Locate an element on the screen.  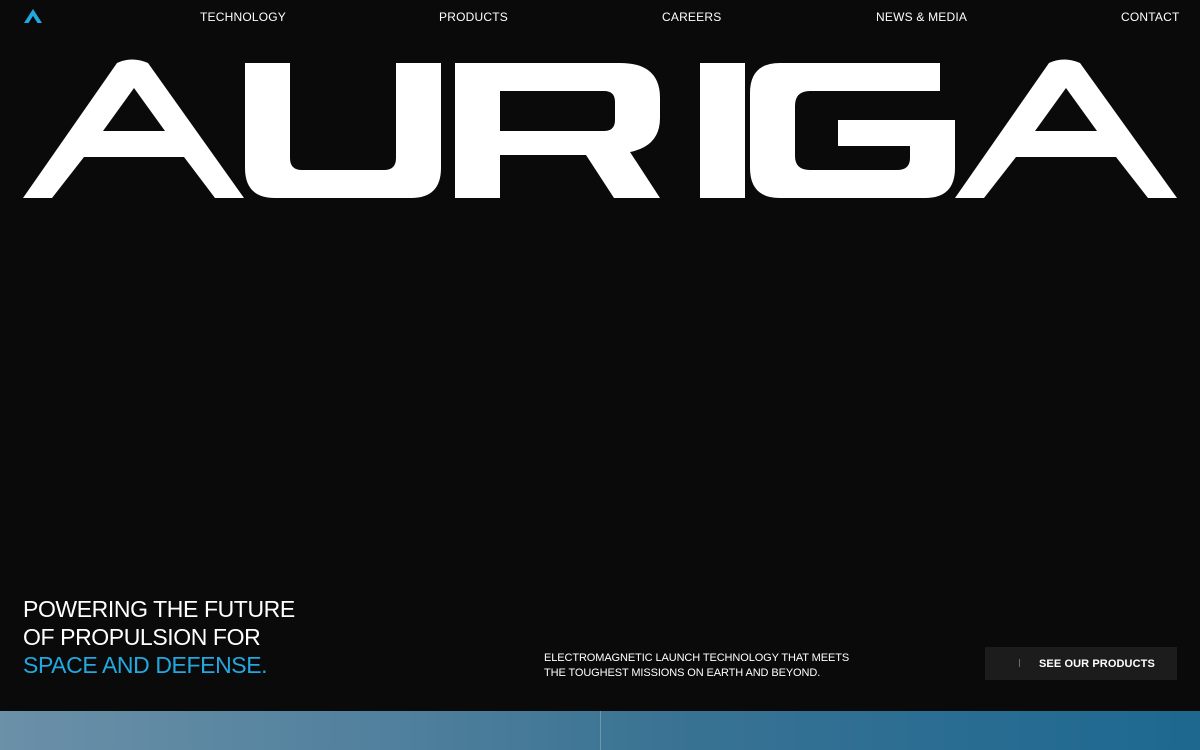
tagline-line-2: OF PROPULSION FOR is located at coordinates (142, 637).